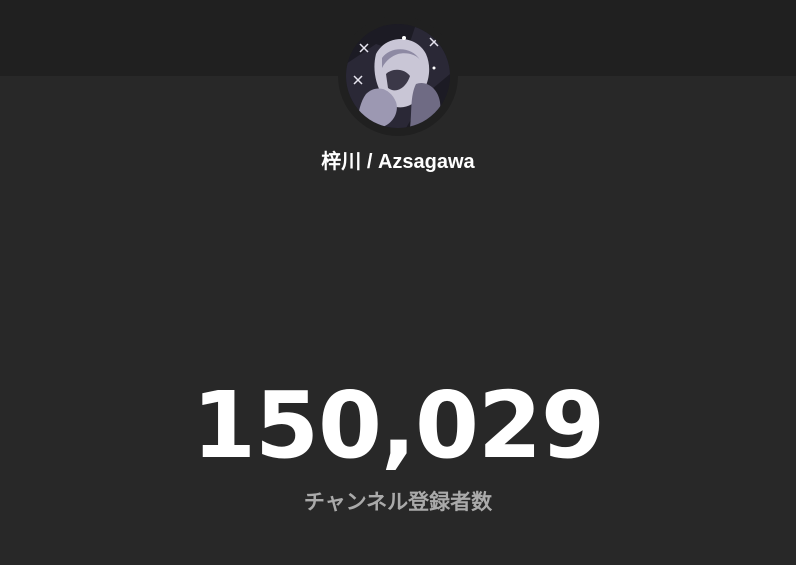 The width and height of the screenshot is (796, 565). I want to click on channel-name: 梓川 / Azsagawa, so click(398, 159).